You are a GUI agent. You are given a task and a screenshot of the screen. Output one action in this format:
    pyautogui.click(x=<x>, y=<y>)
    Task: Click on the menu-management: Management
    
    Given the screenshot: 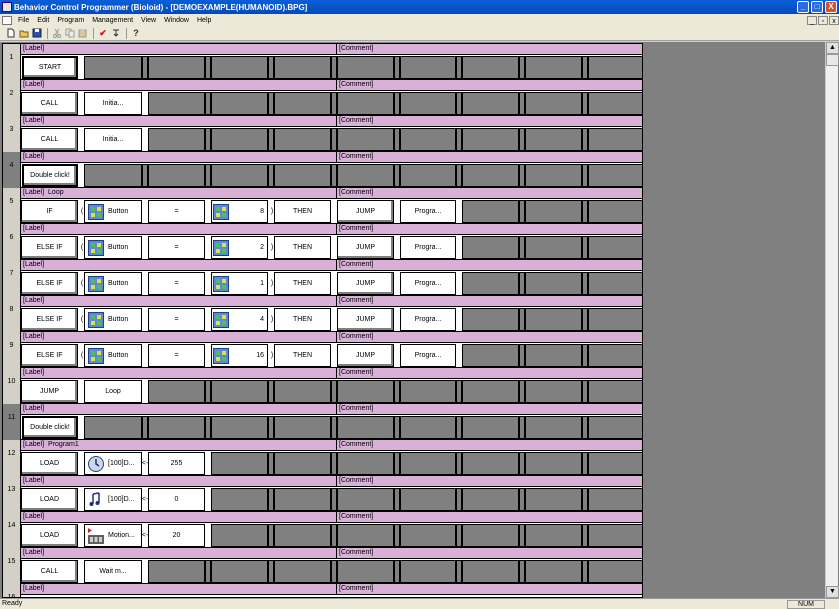 What is the action you would take?
    pyautogui.click(x=112, y=20)
    